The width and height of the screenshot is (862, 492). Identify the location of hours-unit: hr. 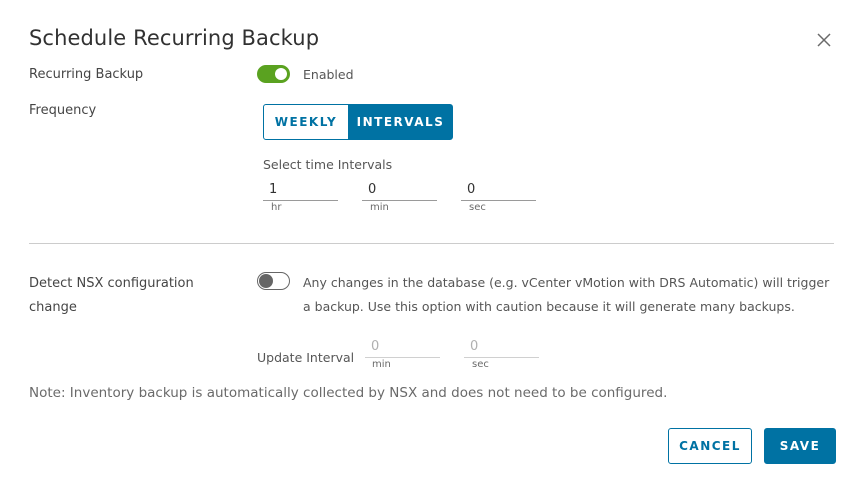
(276, 207).